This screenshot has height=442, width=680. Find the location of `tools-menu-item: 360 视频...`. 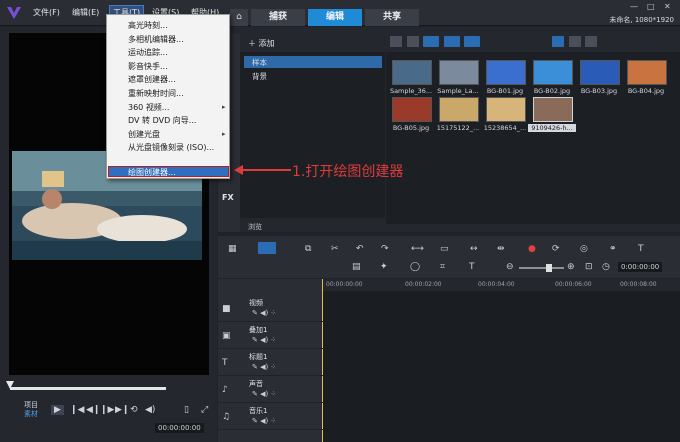

tools-menu-item: 360 视频... is located at coordinates (148, 107).